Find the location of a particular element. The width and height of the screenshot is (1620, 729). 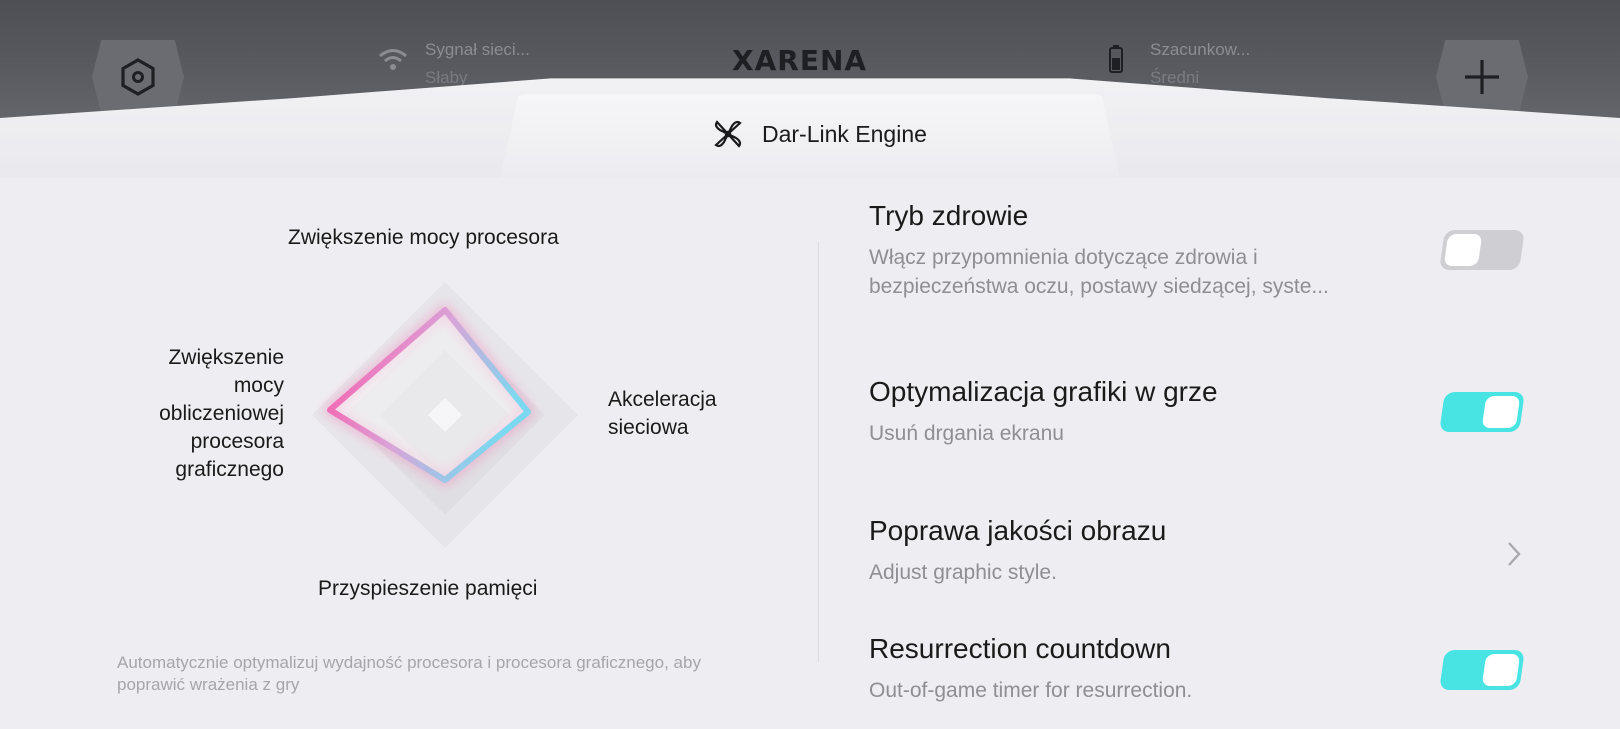

logo-text: ARENA is located at coordinates (811, 60).